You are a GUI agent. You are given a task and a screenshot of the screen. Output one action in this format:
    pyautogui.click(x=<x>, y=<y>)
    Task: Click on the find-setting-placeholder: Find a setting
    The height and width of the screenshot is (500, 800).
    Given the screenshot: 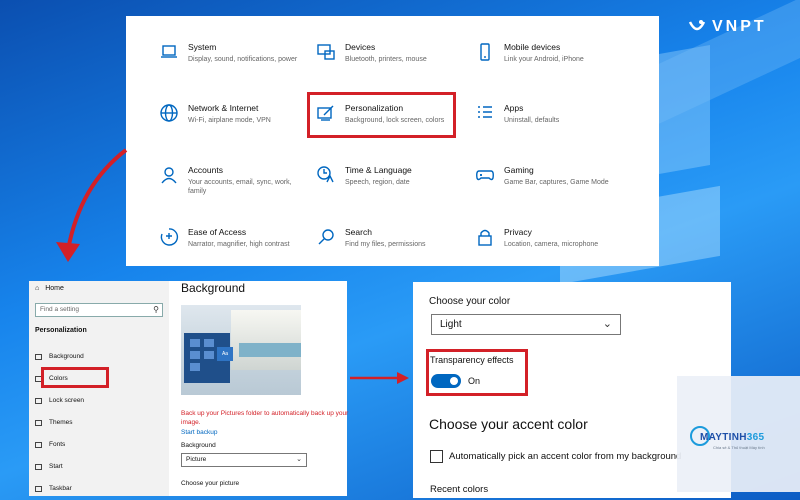 What is the action you would take?
    pyautogui.click(x=60, y=309)
    